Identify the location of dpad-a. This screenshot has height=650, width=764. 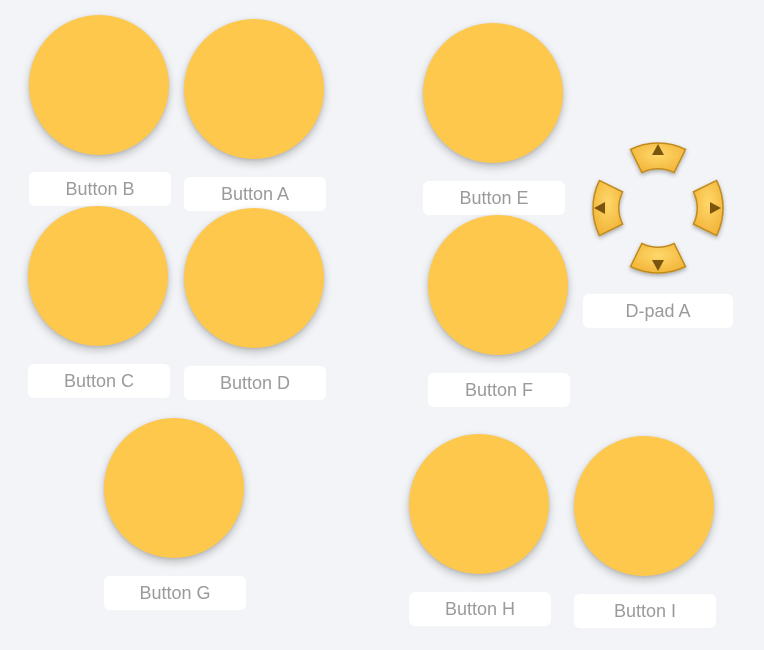
(658, 208).